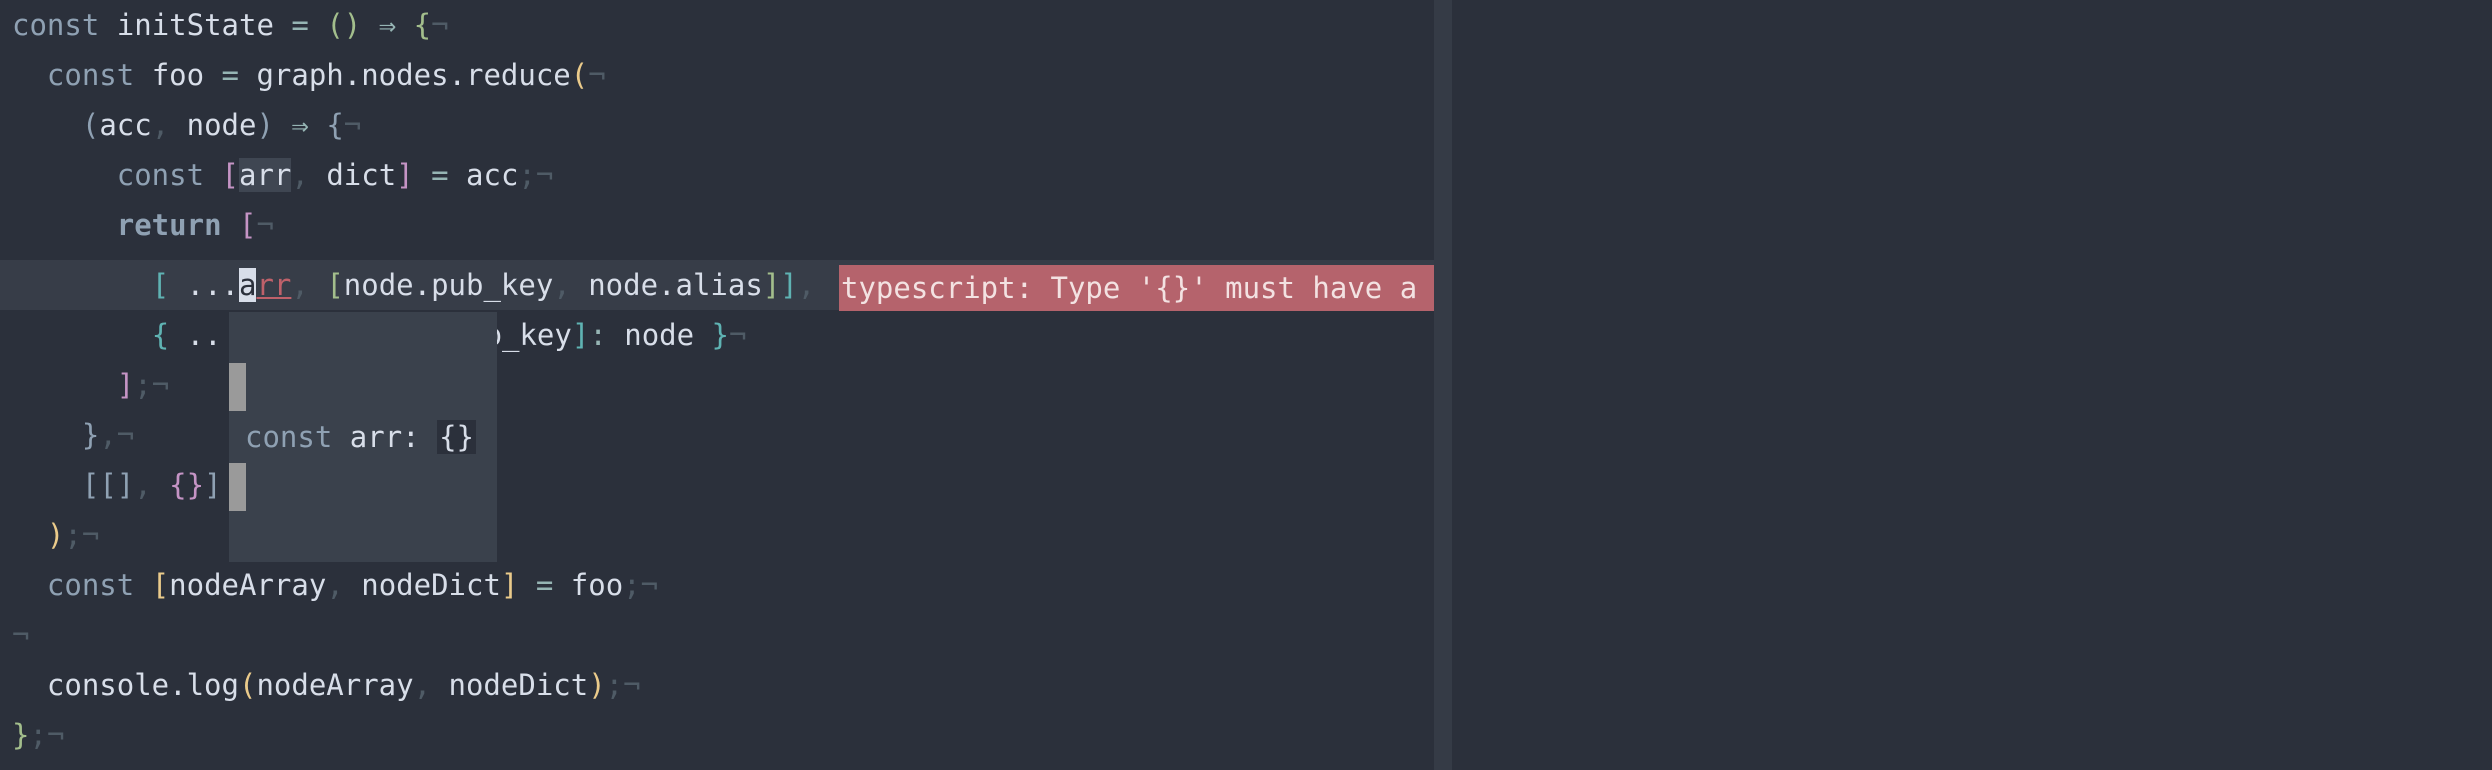 Image resolution: width=2492 pixels, height=770 pixels. I want to click on code-line: const foo = graph.nodes.reduce(¬, so click(717, 75).